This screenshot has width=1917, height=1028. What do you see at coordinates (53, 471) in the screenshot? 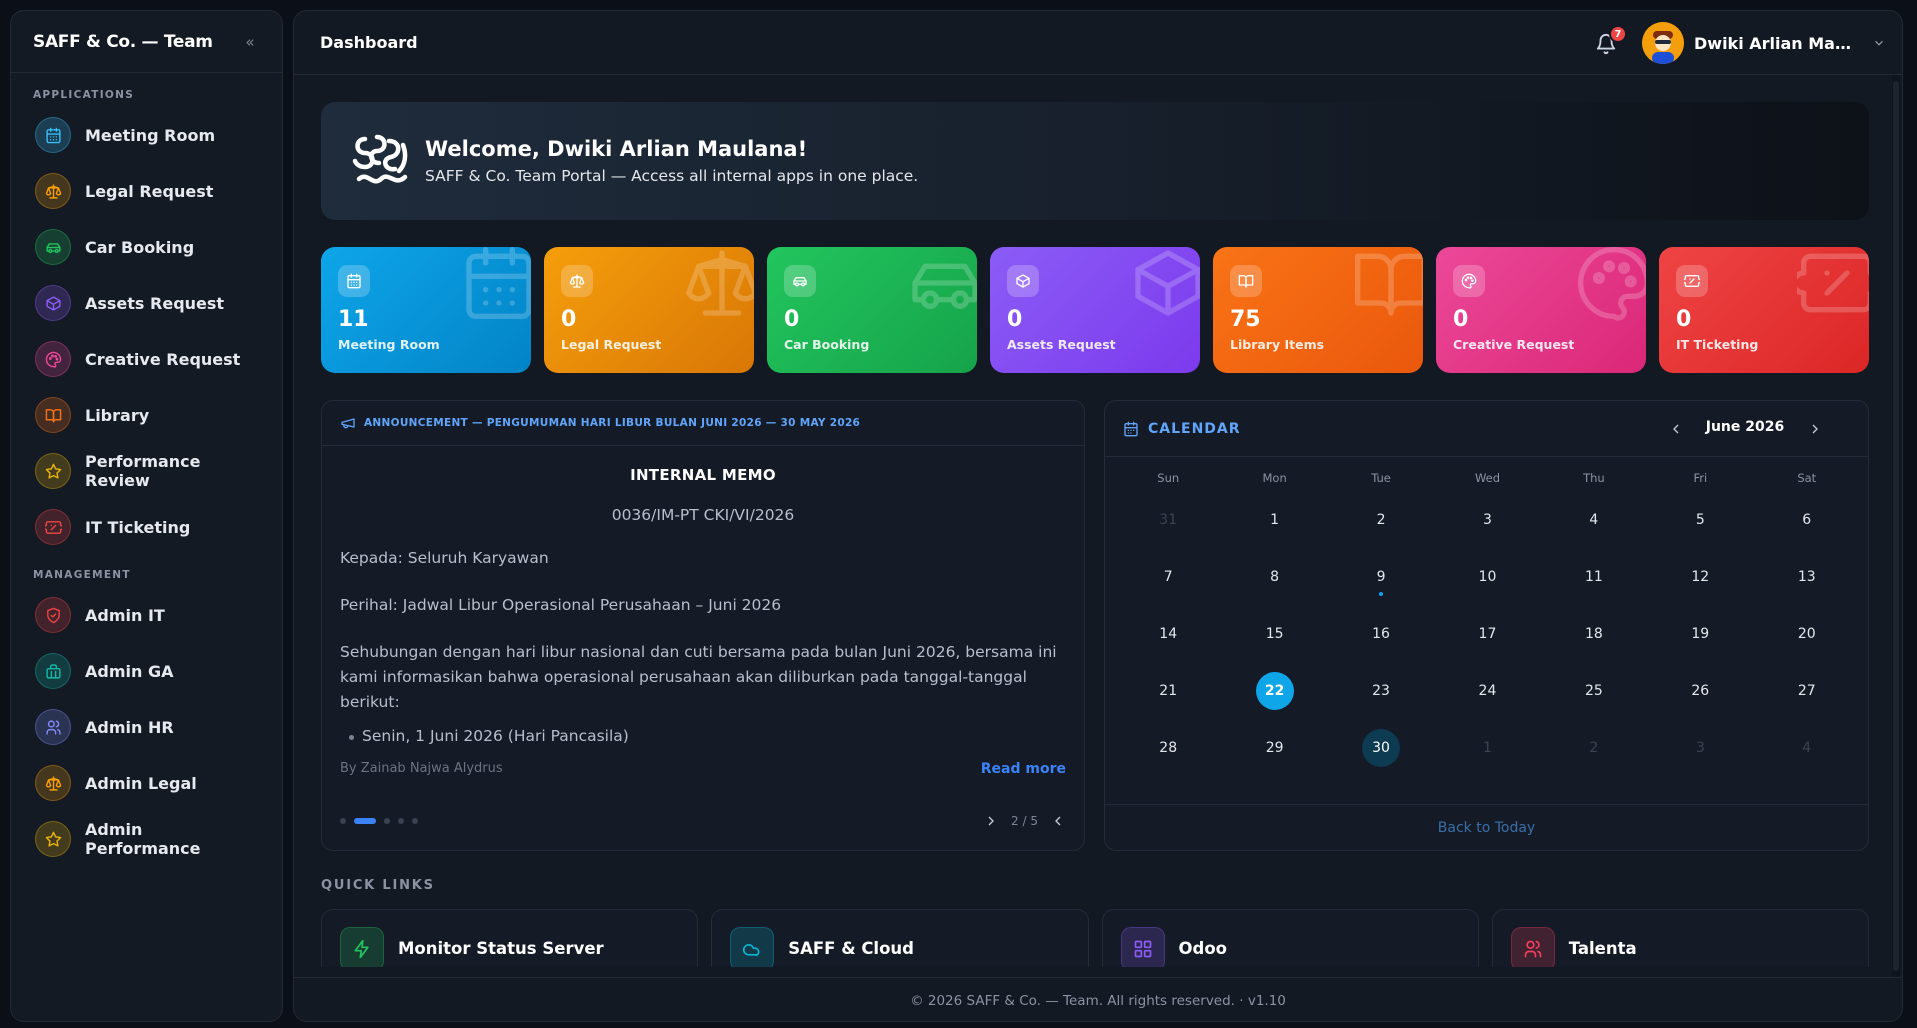
I see `star-icon` at bounding box center [53, 471].